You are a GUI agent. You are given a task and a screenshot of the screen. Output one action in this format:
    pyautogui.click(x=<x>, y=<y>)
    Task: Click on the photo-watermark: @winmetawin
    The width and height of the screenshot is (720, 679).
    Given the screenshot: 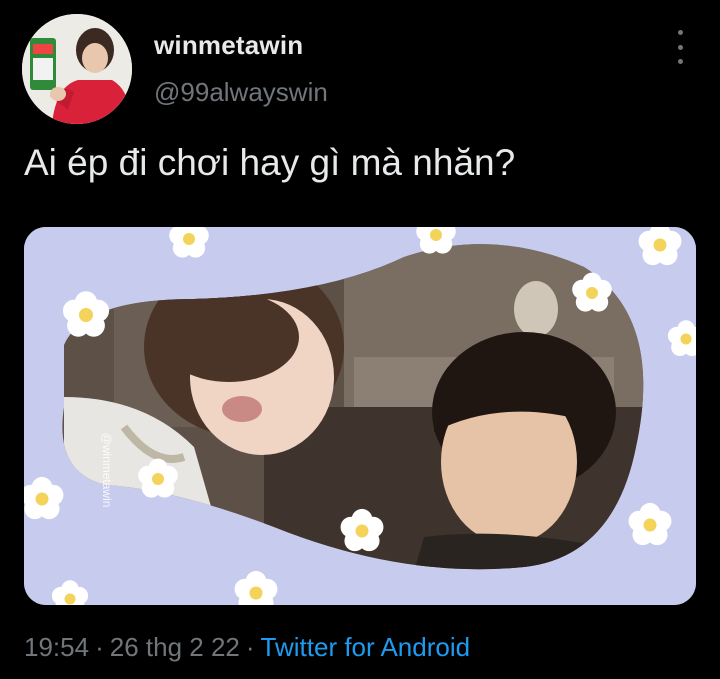 What is the action you would take?
    pyautogui.click(x=107, y=470)
    